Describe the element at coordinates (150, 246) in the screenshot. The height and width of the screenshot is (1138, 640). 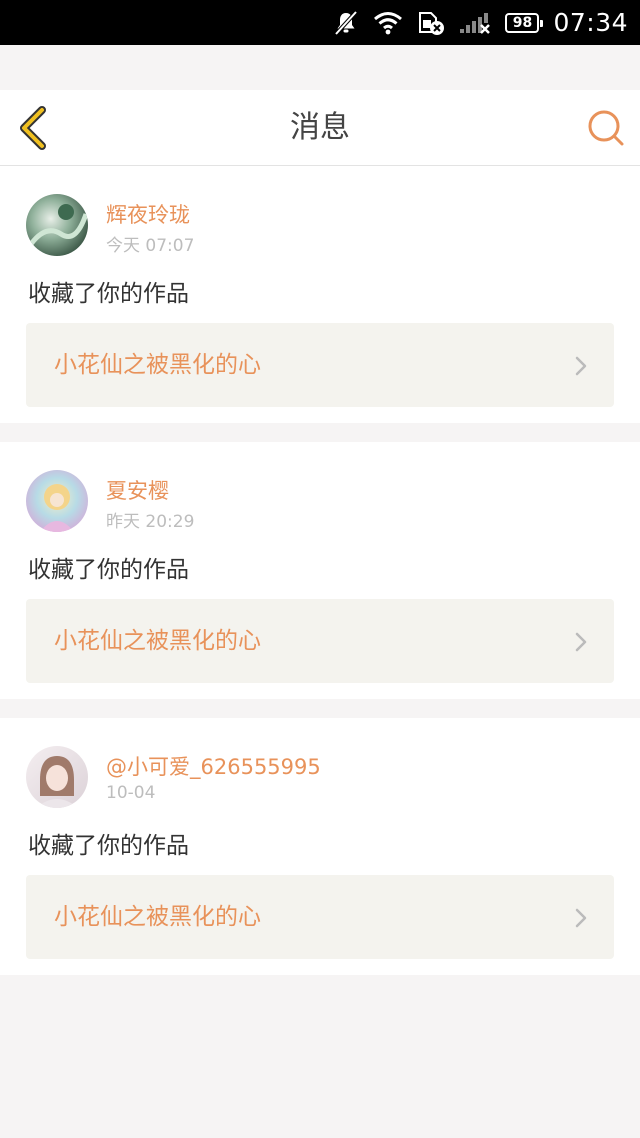
I see `timestamp: 今天 07:07` at that location.